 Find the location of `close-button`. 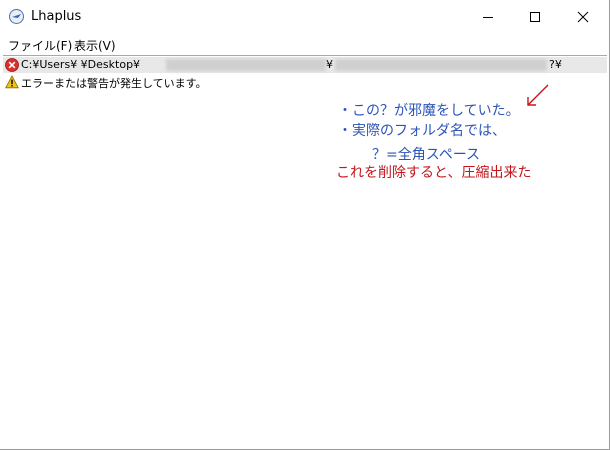

close-button is located at coordinates (583, 17).